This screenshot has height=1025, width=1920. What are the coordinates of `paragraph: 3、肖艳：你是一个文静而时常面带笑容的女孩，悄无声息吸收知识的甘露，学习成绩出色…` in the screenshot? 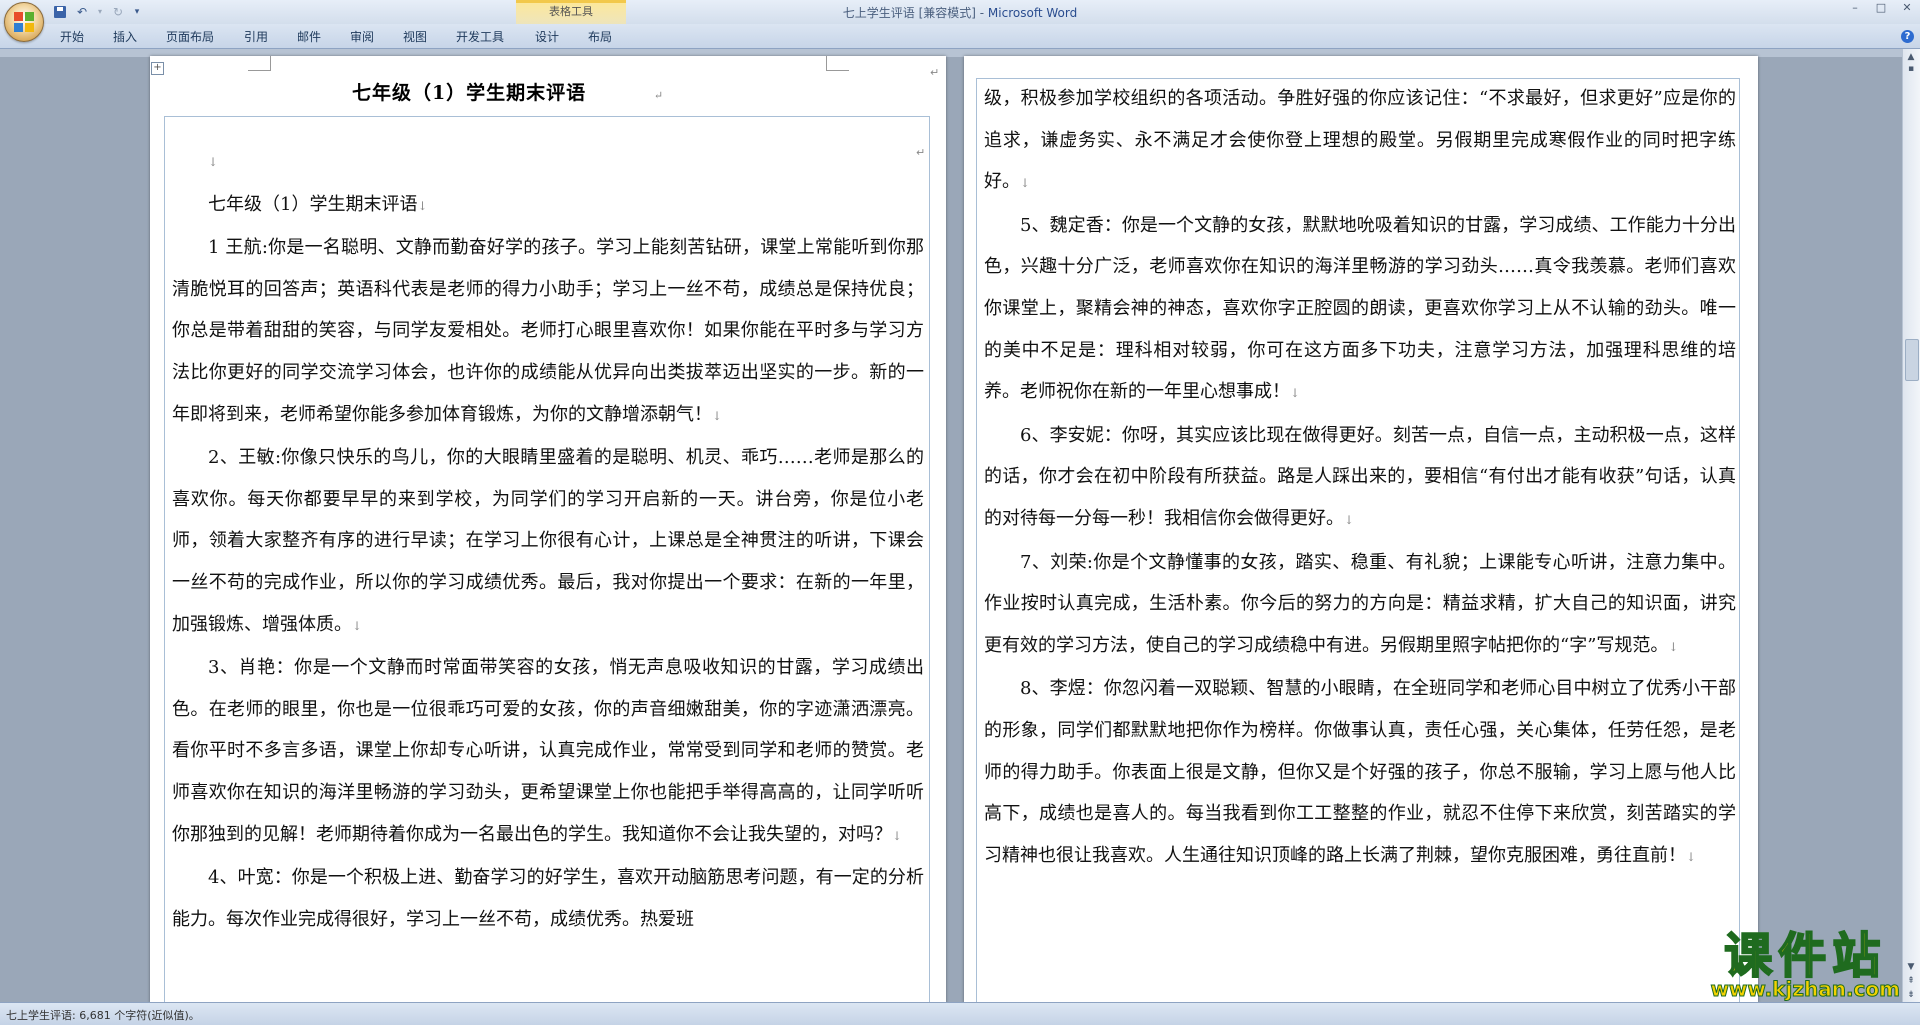 It's located at (548, 752).